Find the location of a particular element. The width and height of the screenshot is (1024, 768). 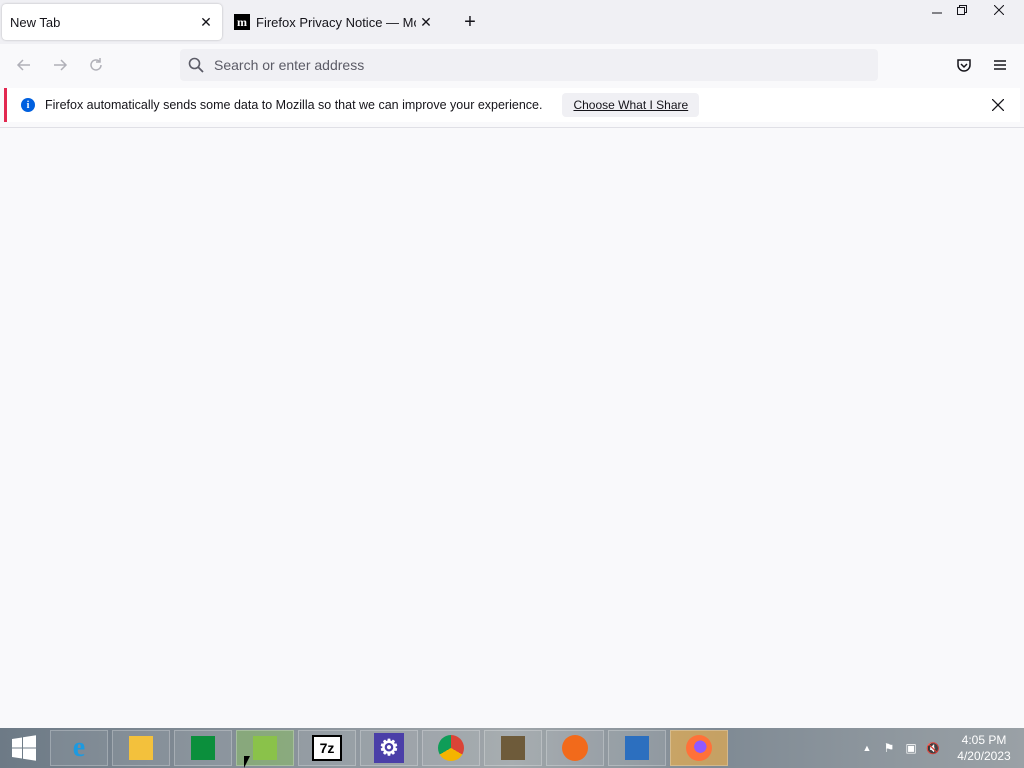

network-icon: ▣ is located at coordinates (911, 748).